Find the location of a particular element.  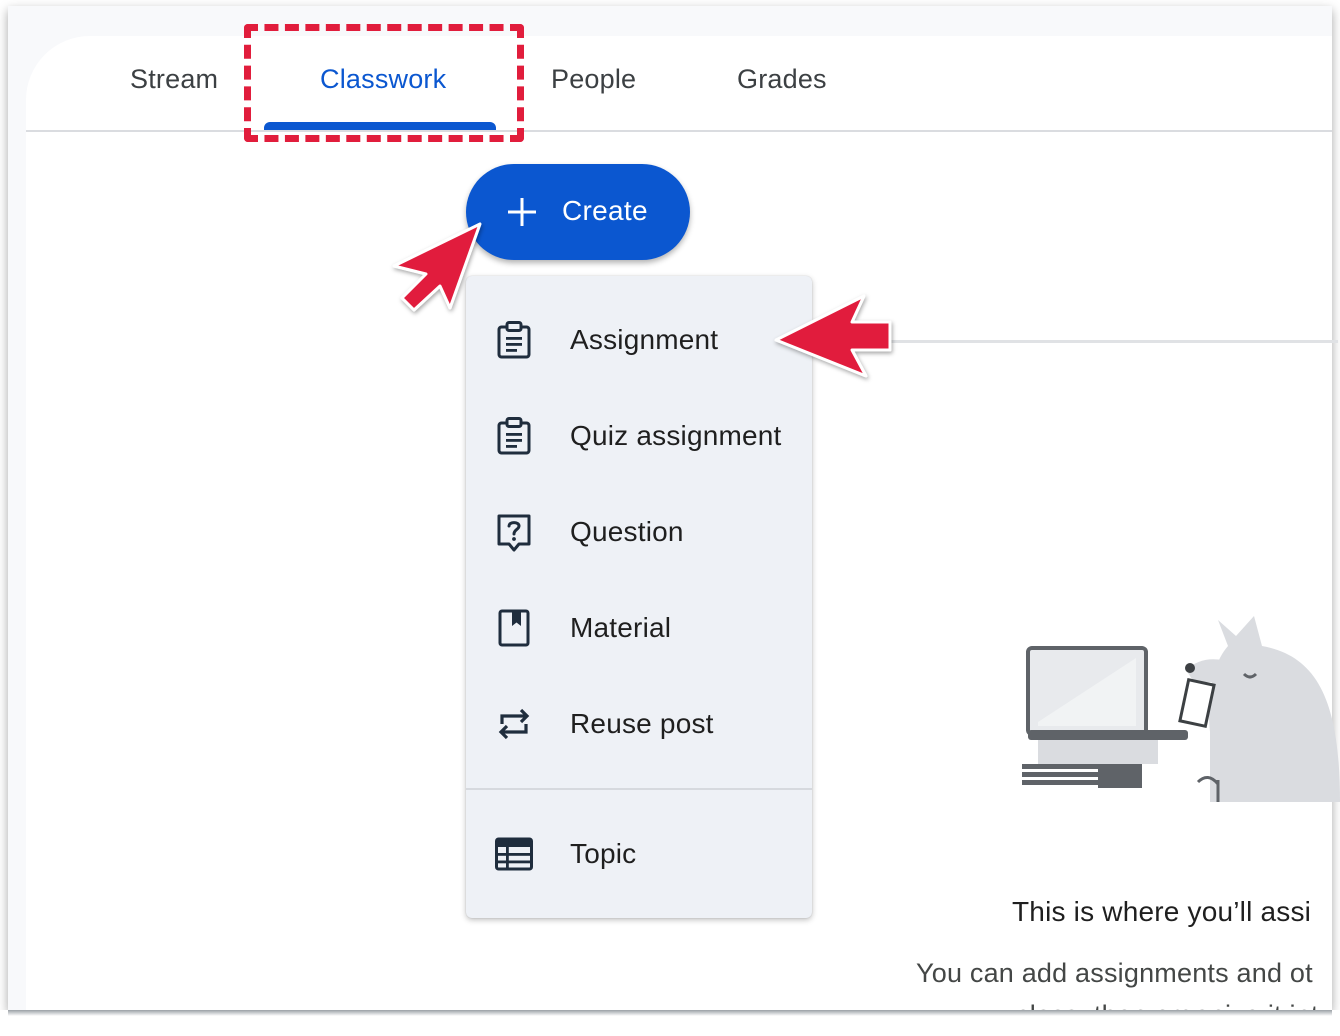

plus-icon is located at coordinates (522, 212).